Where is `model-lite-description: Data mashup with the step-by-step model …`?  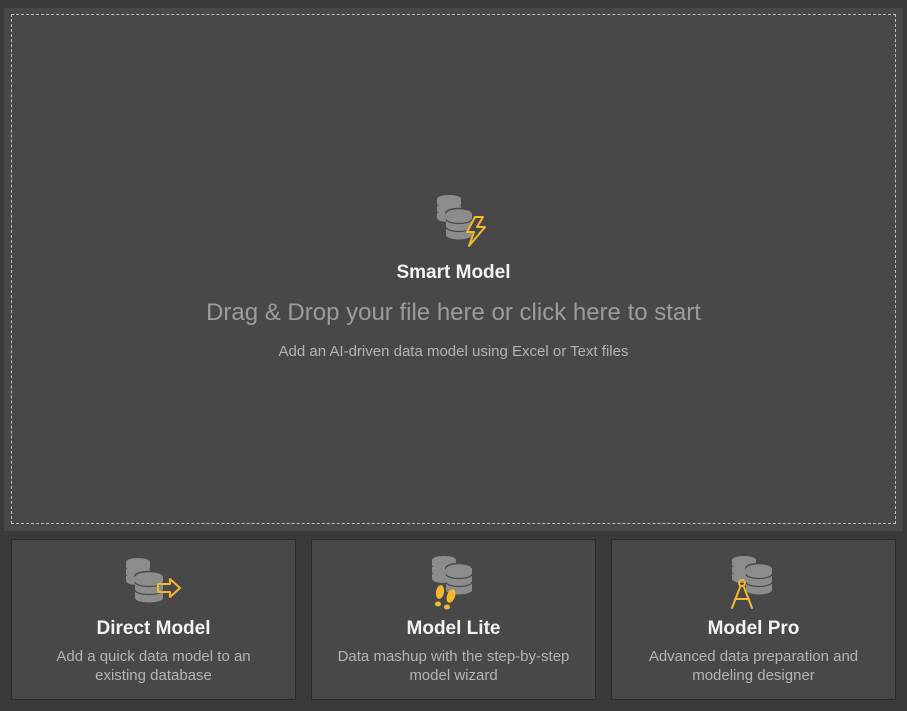
model-lite-description: Data mashup with the step-by-step model … is located at coordinates (453, 666).